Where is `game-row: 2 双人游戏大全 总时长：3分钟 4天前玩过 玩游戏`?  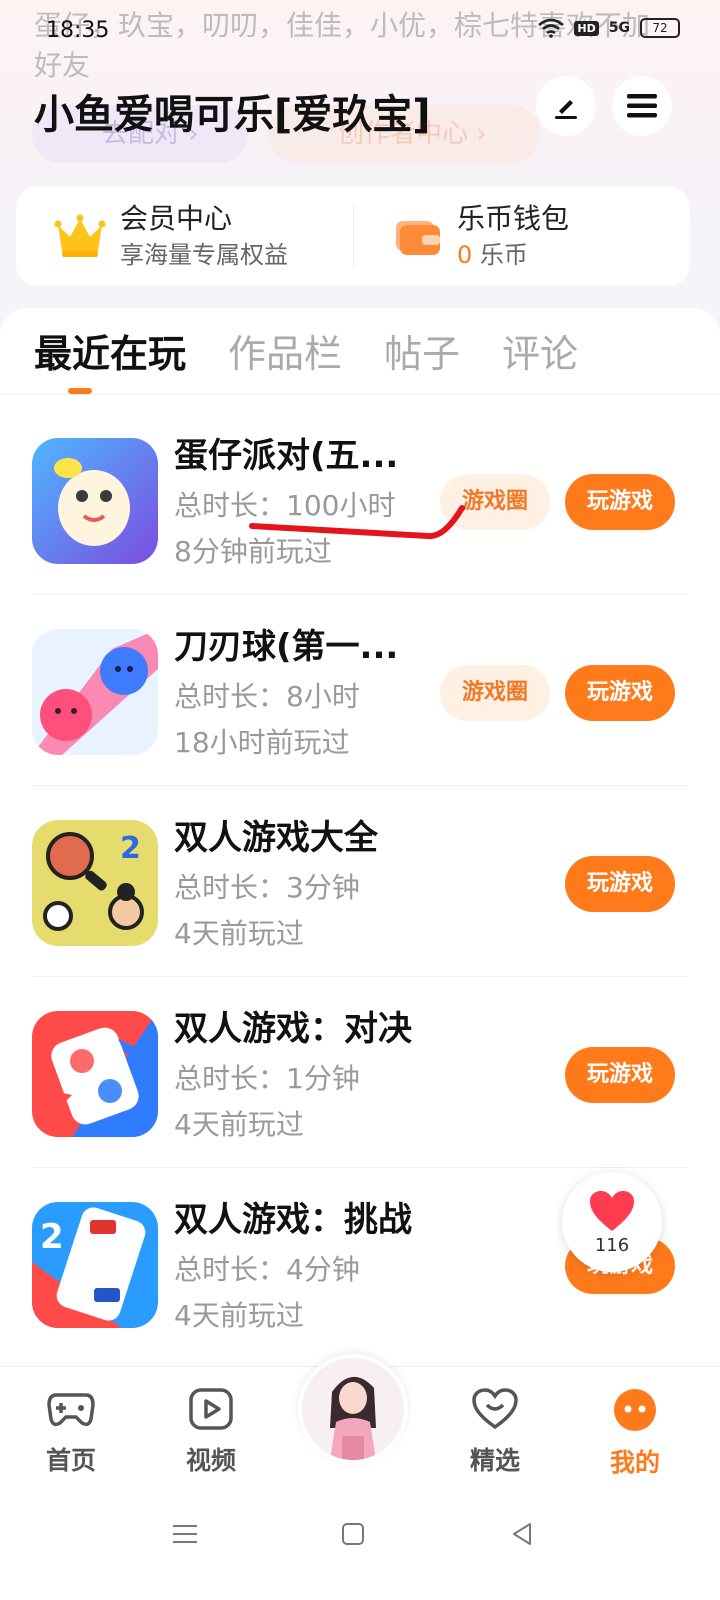
game-row: 2 双人游戏大全 总时长：3分钟 4天前玩过 玩游戏 is located at coordinates (360, 881).